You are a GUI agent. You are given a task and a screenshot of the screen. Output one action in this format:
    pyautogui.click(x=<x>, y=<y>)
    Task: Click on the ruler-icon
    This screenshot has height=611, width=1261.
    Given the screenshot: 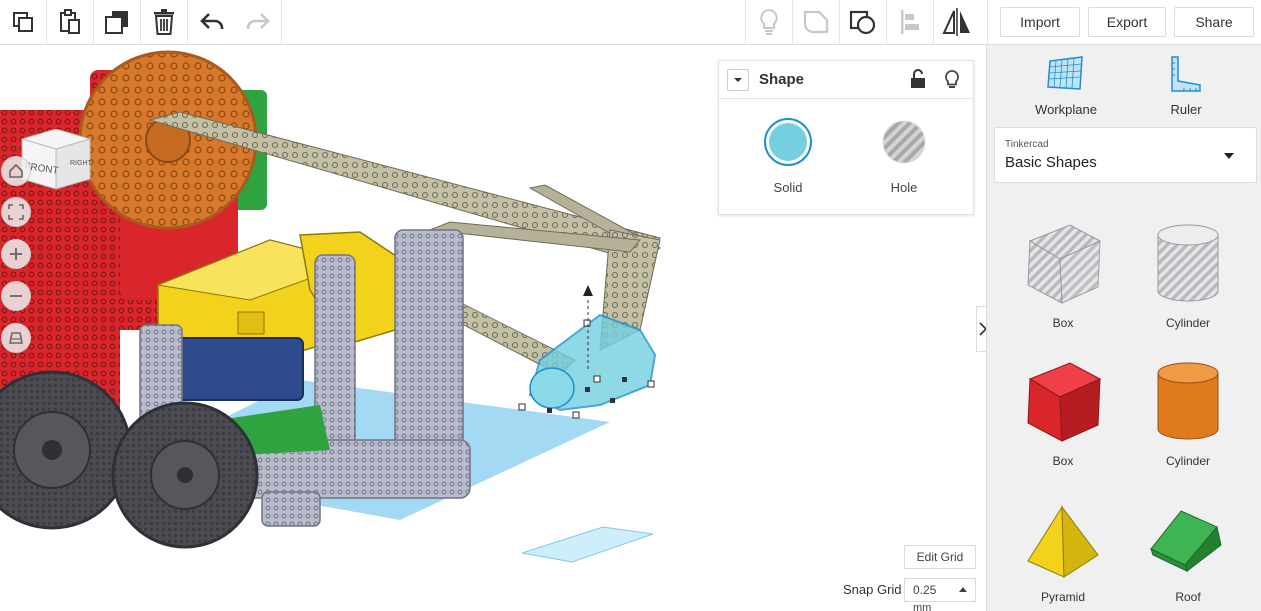 What is the action you would take?
    pyautogui.click(x=1186, y=74)
    